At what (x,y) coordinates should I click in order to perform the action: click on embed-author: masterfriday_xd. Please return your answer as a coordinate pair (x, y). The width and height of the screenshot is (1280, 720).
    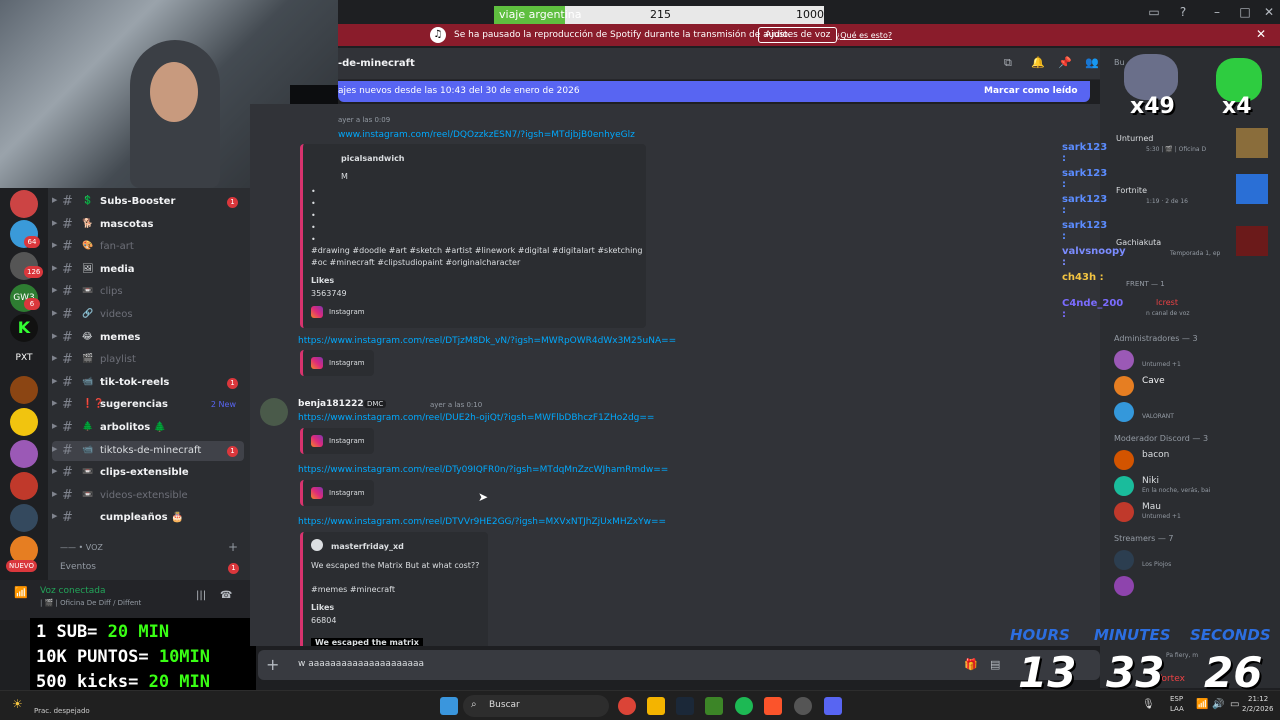
    Looking at the image, I should click on (367, 546).